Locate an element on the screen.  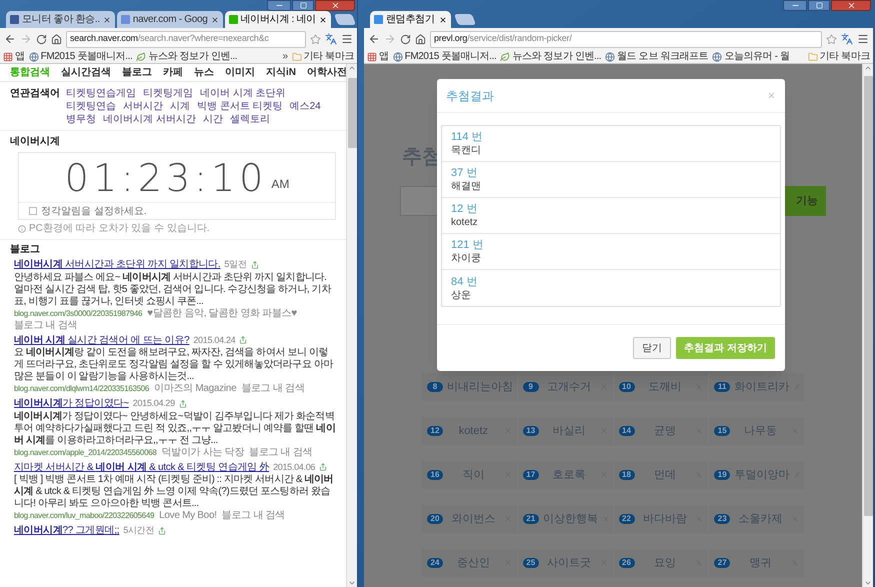
post-date: 2015.04.29 is located at coordinates (153, 403).